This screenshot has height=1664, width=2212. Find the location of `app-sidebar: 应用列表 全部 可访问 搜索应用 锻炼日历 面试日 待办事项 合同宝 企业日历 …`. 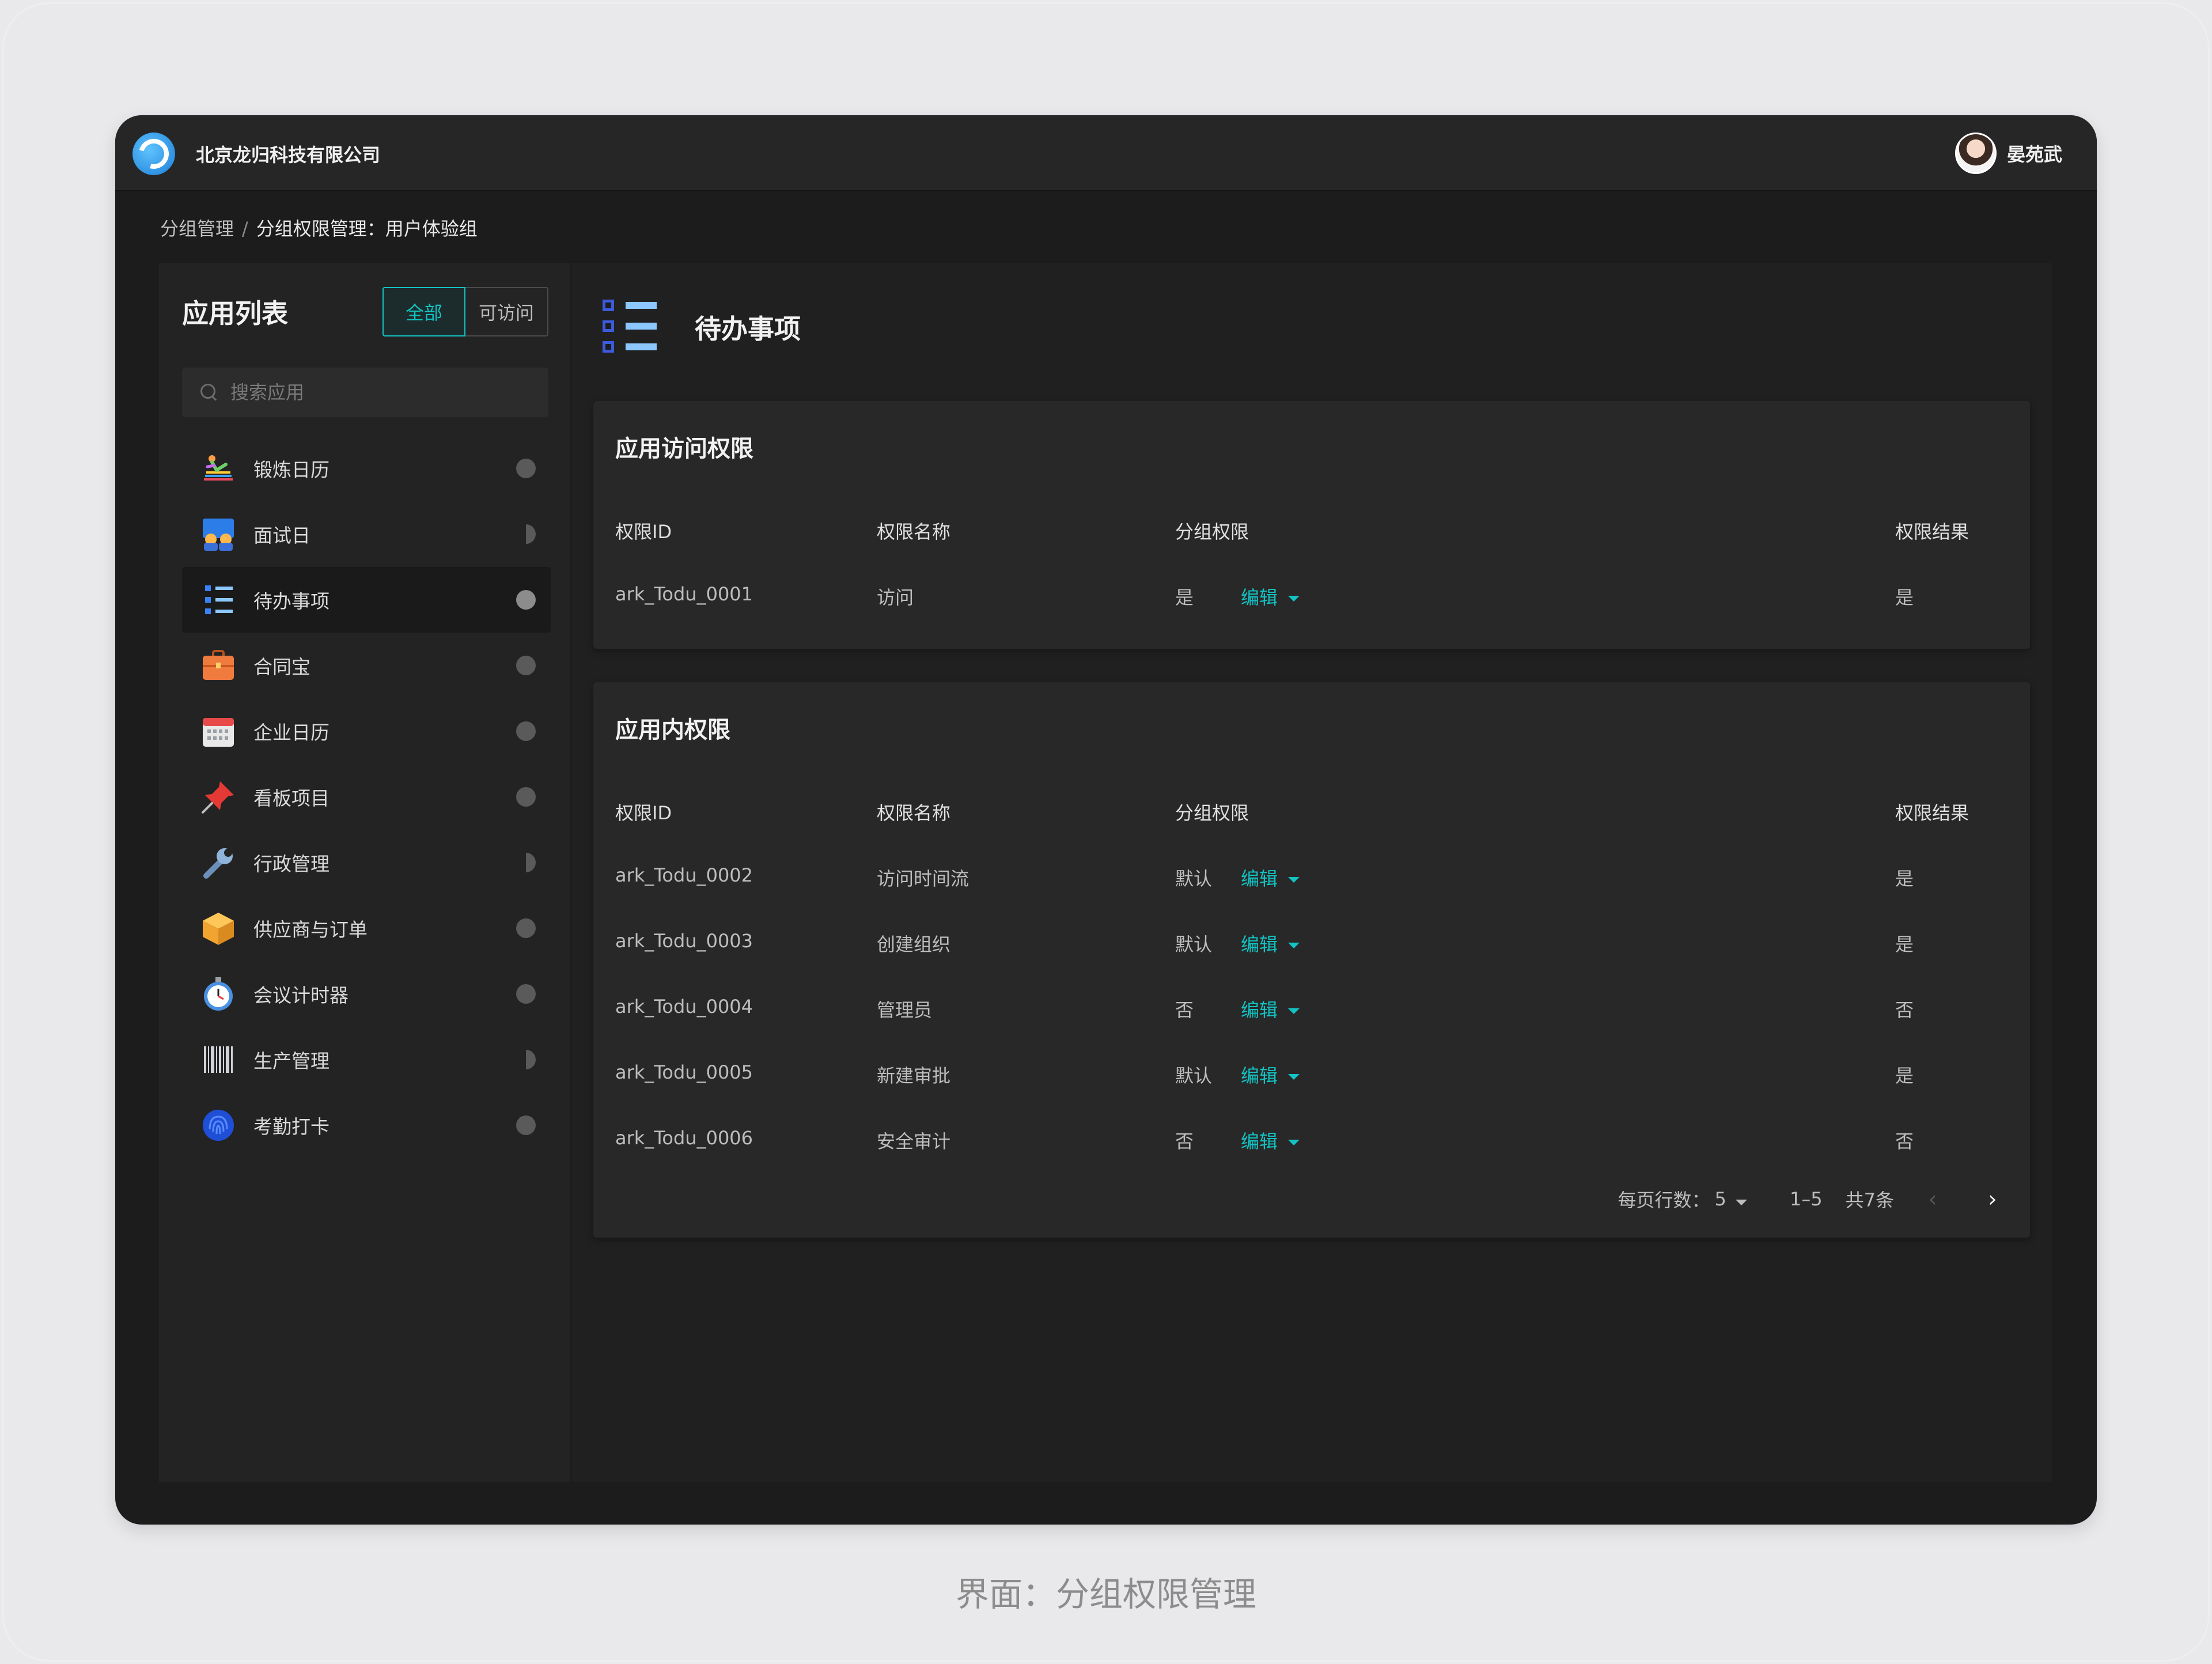

app-sidebar: 应用列表 全部 可访问 搜索应用 锻炼日历 面试日 待办事项 合同宝 企业日历 … is located at coordinates (365, 873).